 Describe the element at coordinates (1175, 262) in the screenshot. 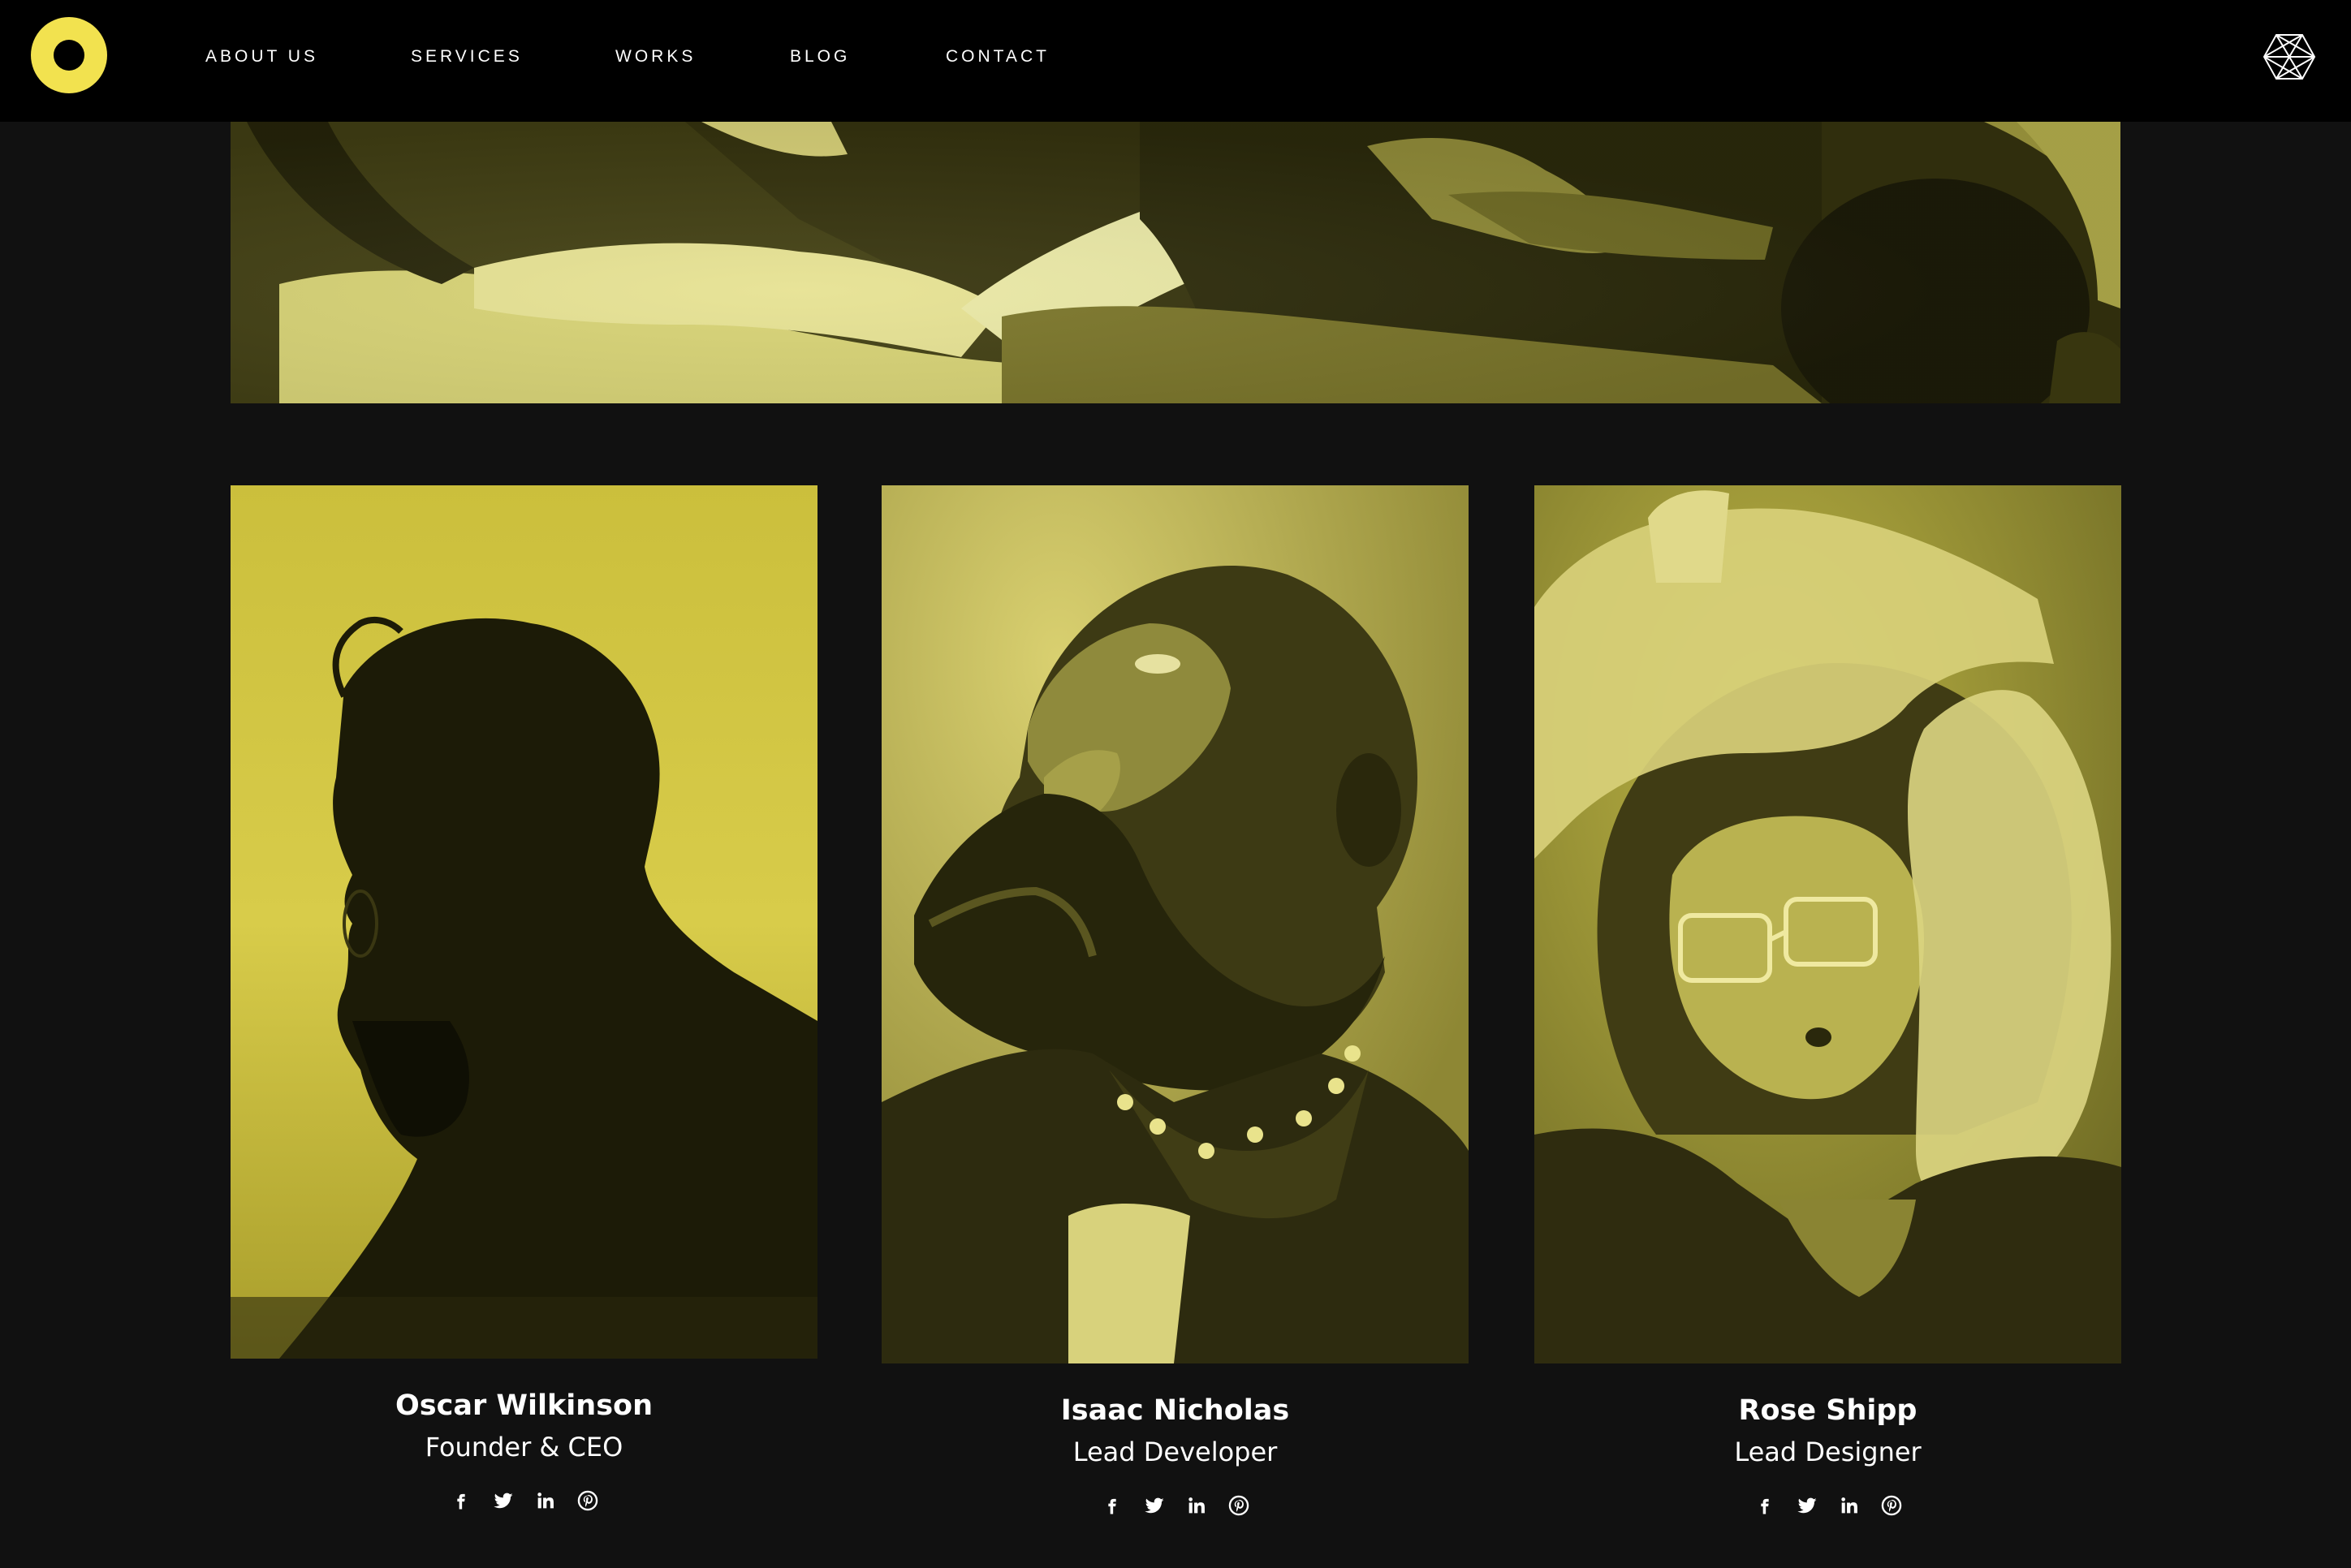

I see `hero-team-photo` at that location.